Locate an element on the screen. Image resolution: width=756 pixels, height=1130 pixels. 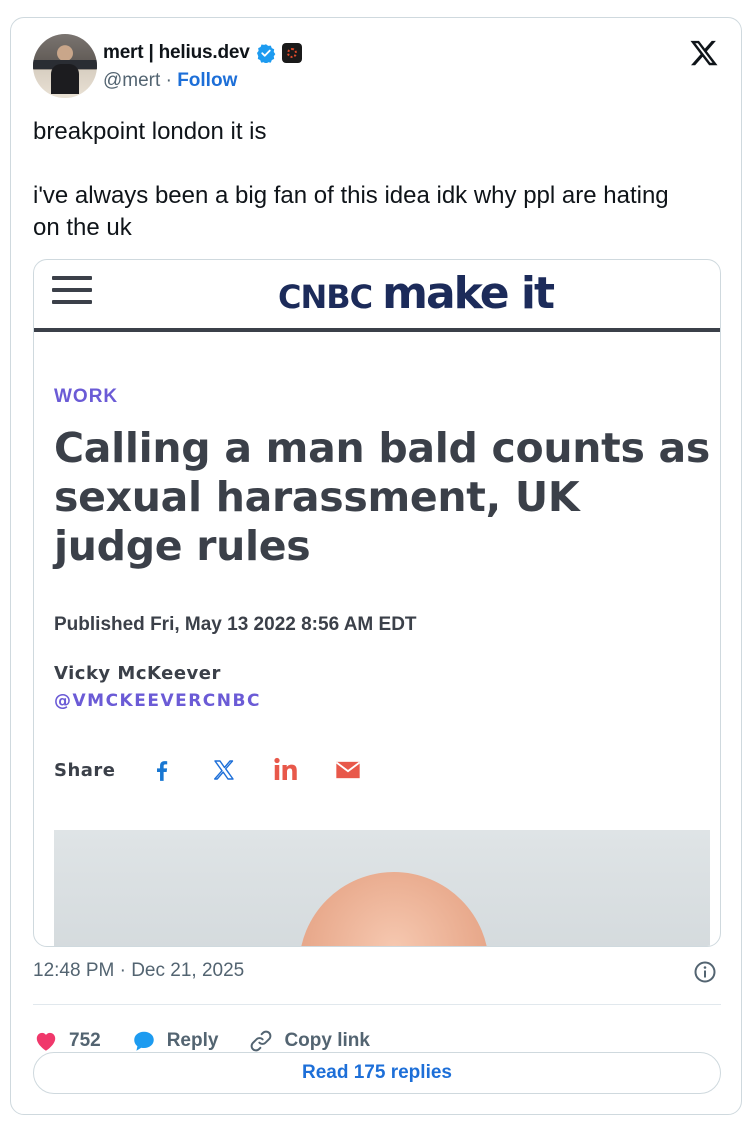
cnbc-make-it-logo: CNBC make it is located at coordinates (416, 293).